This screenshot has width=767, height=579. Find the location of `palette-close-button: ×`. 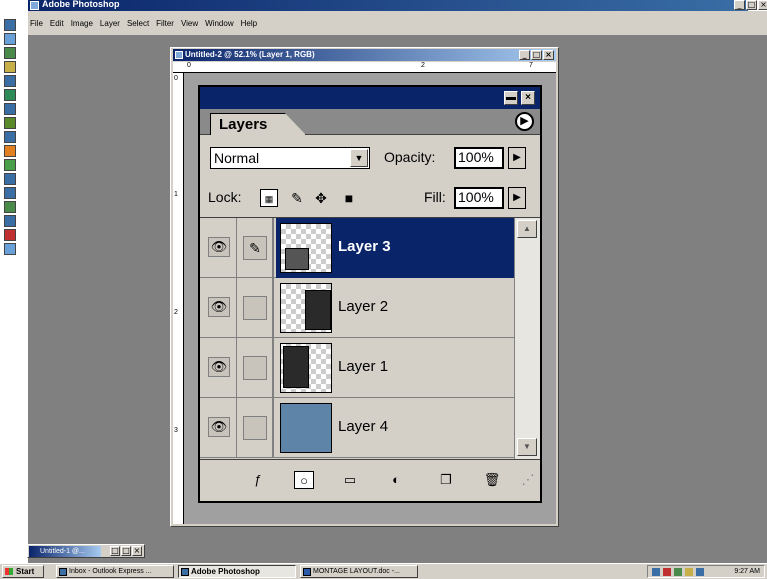

palette-close-button: × is located at coordinates (528, 98).